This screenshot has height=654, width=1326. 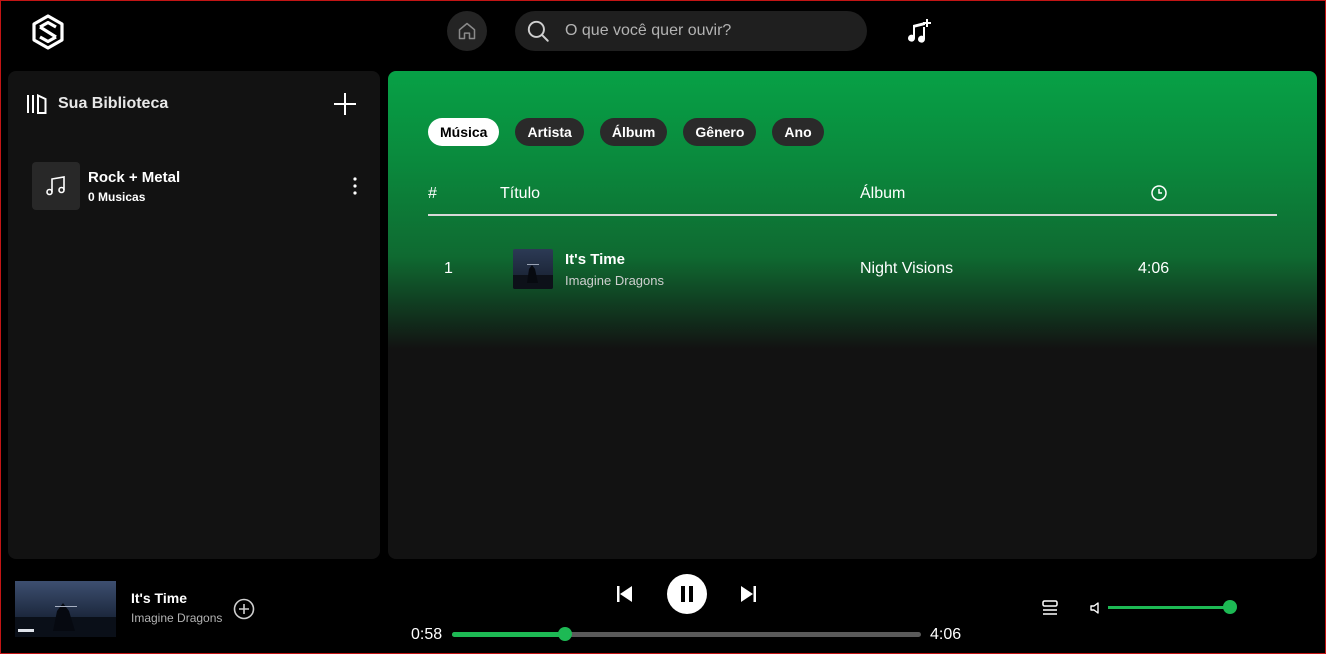 What do you see at coordinates (117, 196) in the screenshot?
I see `playlist-count: 0 Musicas` at bounding box center [117, 196].